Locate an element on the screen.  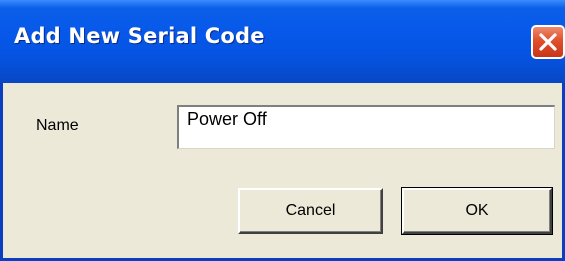
dialog-title: Add New Serial Code is located at coordinates (139, 36).